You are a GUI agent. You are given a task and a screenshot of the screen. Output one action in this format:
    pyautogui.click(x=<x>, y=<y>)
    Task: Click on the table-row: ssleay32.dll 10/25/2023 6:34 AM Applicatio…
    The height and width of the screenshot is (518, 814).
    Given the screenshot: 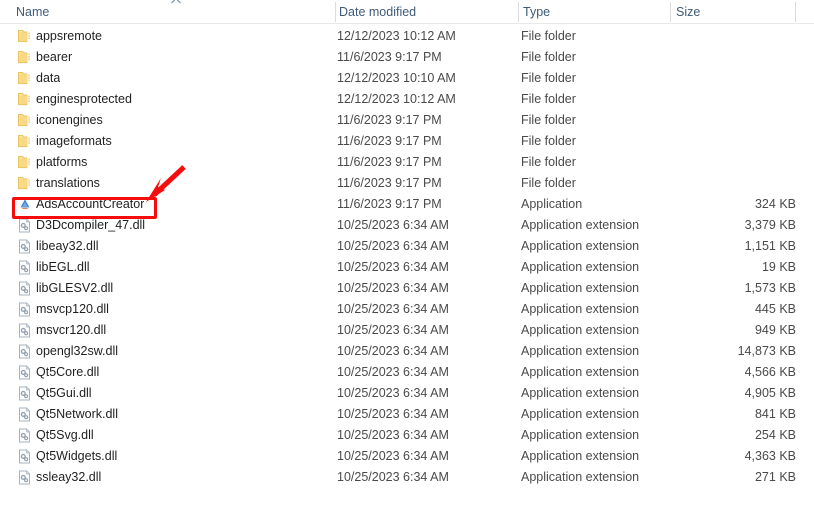 What is the action you would take?
    pyautogui.click(x=407, y=477)
    